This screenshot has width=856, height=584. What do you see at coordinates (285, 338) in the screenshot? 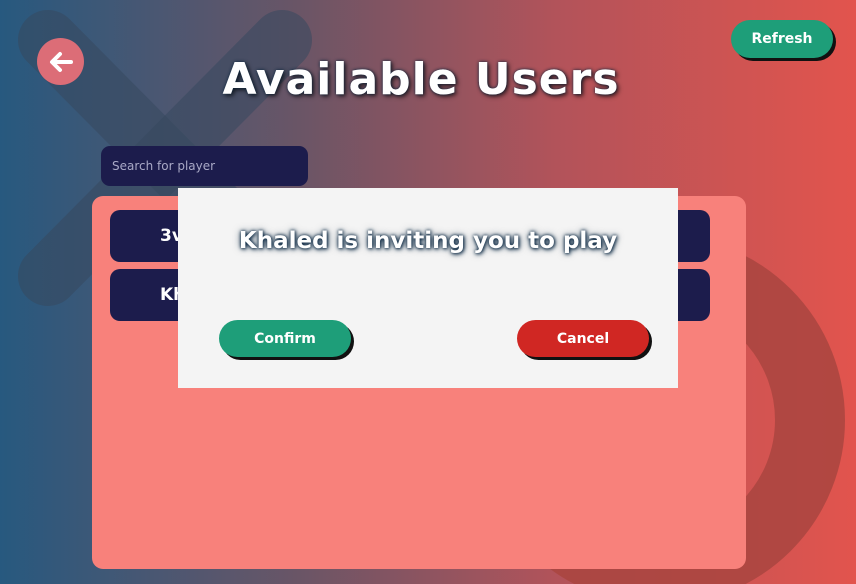
I see `confirm-button: Confirm` at bounding box center [285, 338].